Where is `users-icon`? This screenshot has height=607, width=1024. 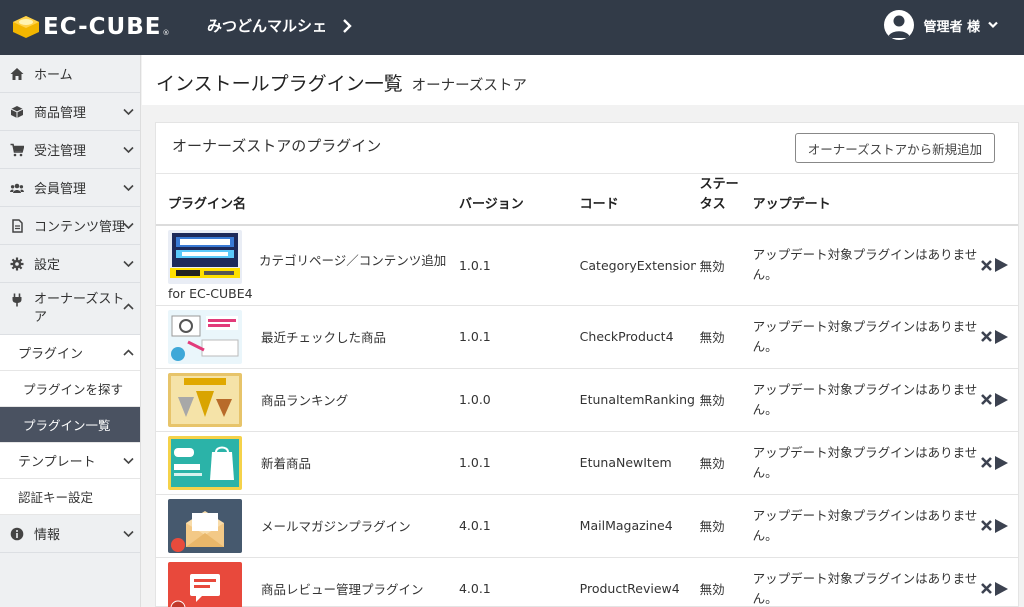 users-icon is located at coordinates (17, 188).